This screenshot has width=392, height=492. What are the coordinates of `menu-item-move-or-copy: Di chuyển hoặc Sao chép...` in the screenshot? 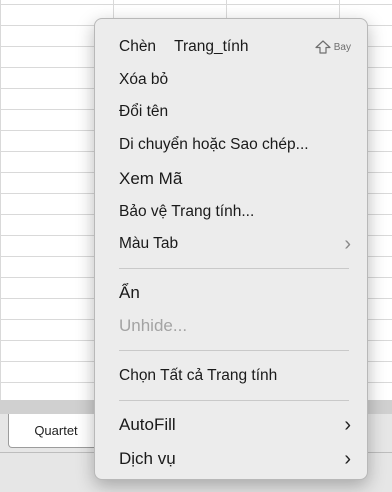 It's located at (236, 145).